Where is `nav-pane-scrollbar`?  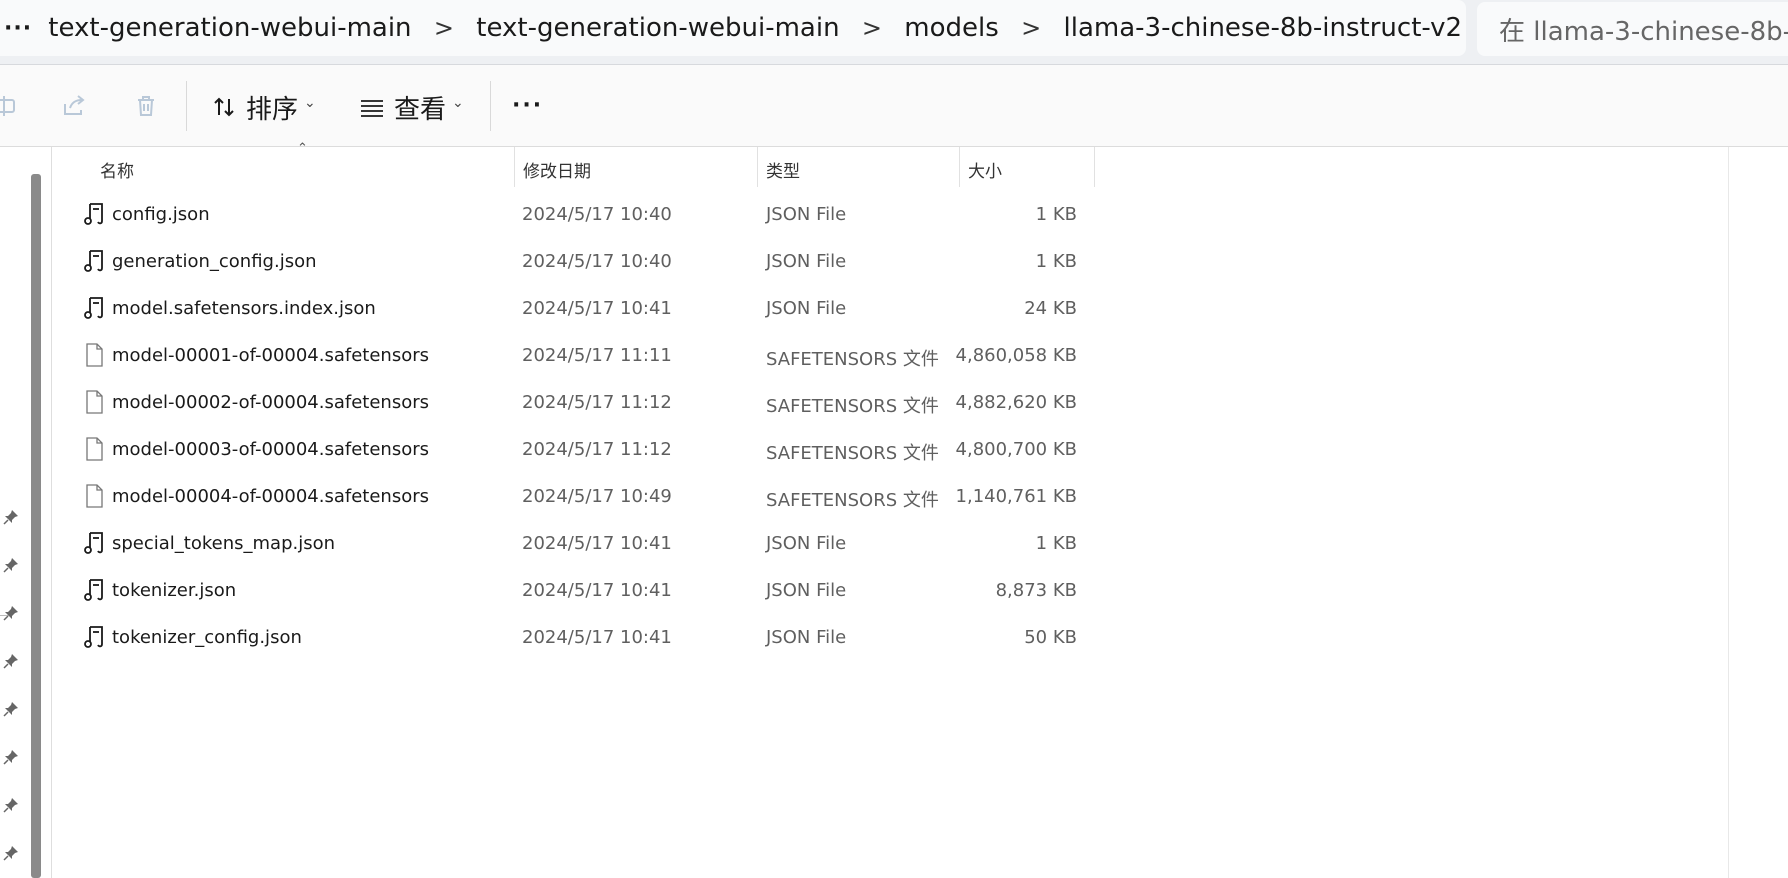
nav-pane-scrollbar is located at coordinates (36, 526).